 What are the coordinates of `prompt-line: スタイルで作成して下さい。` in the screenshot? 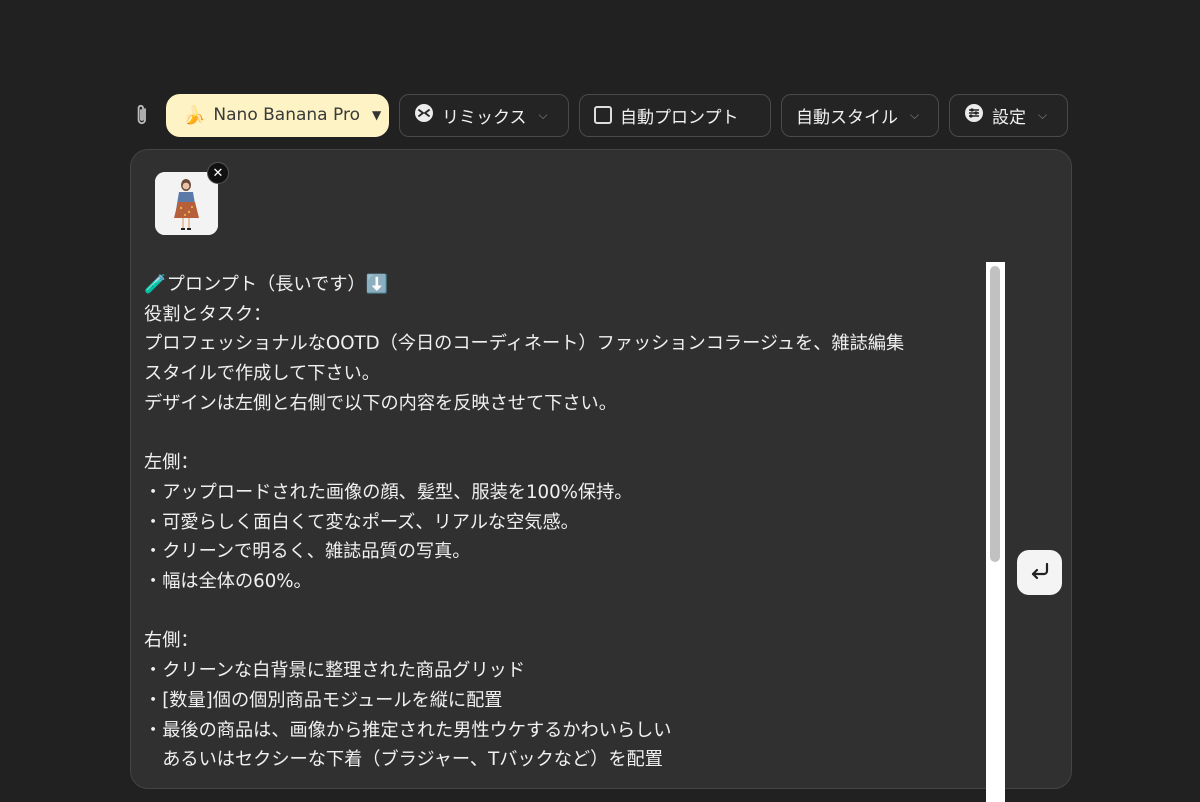 It's located at (262, 374).